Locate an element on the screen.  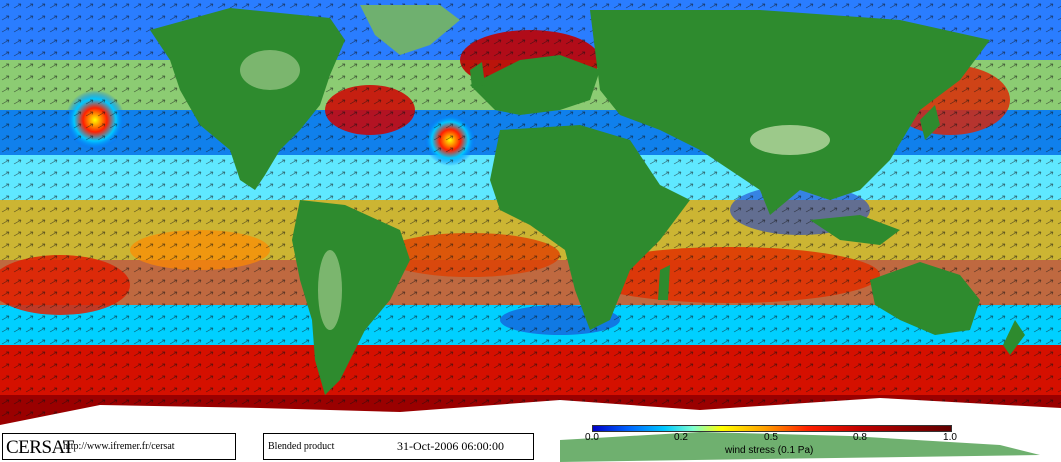
colorbar-legend: 0.0 0.2 0.5 0.8 1.0 wind stress (0.1 Pa) is located at coordinates (771, 443).